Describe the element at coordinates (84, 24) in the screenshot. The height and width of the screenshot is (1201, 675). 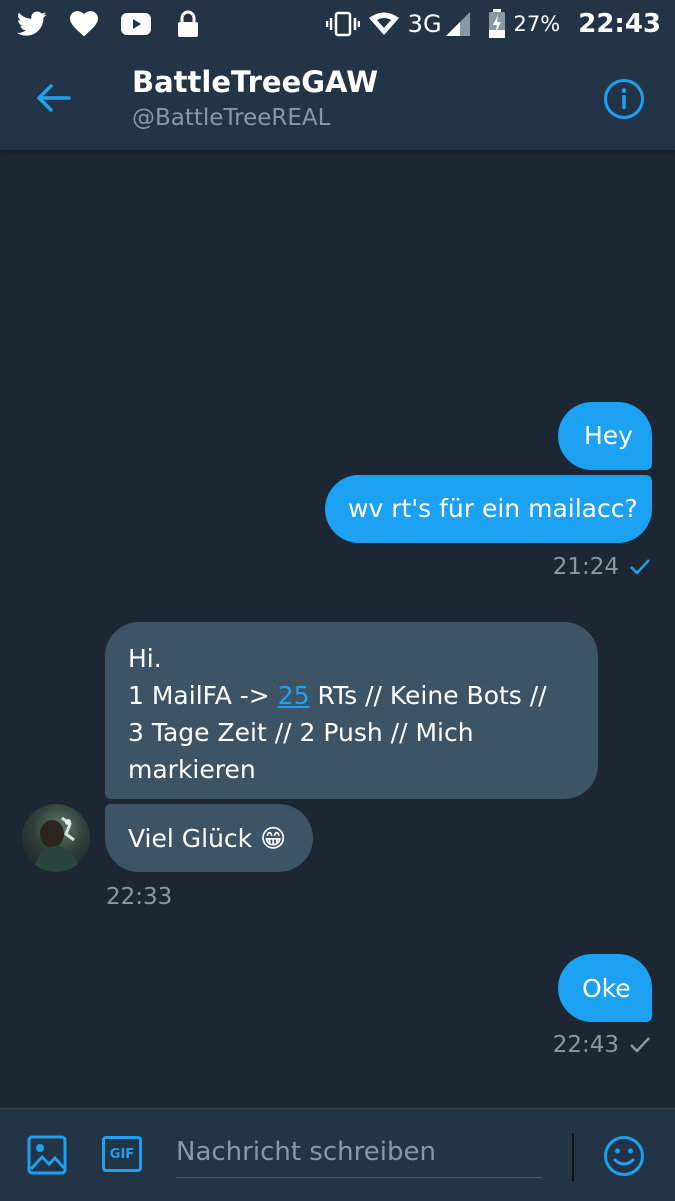
I see `heart-icon` at that location.